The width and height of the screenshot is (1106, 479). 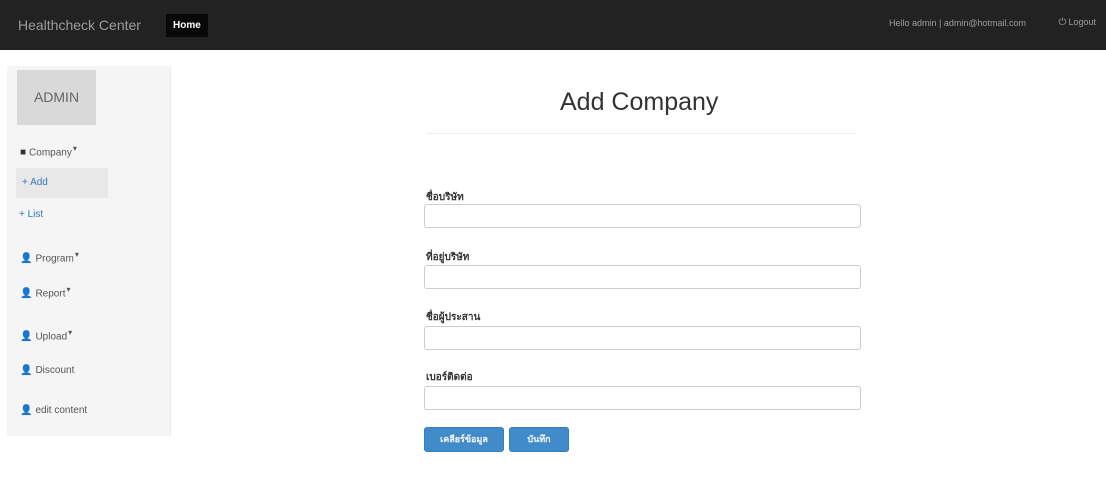 I want to click on sidebar-item-program: 👤 Program▾, so click(x=49, y=257).